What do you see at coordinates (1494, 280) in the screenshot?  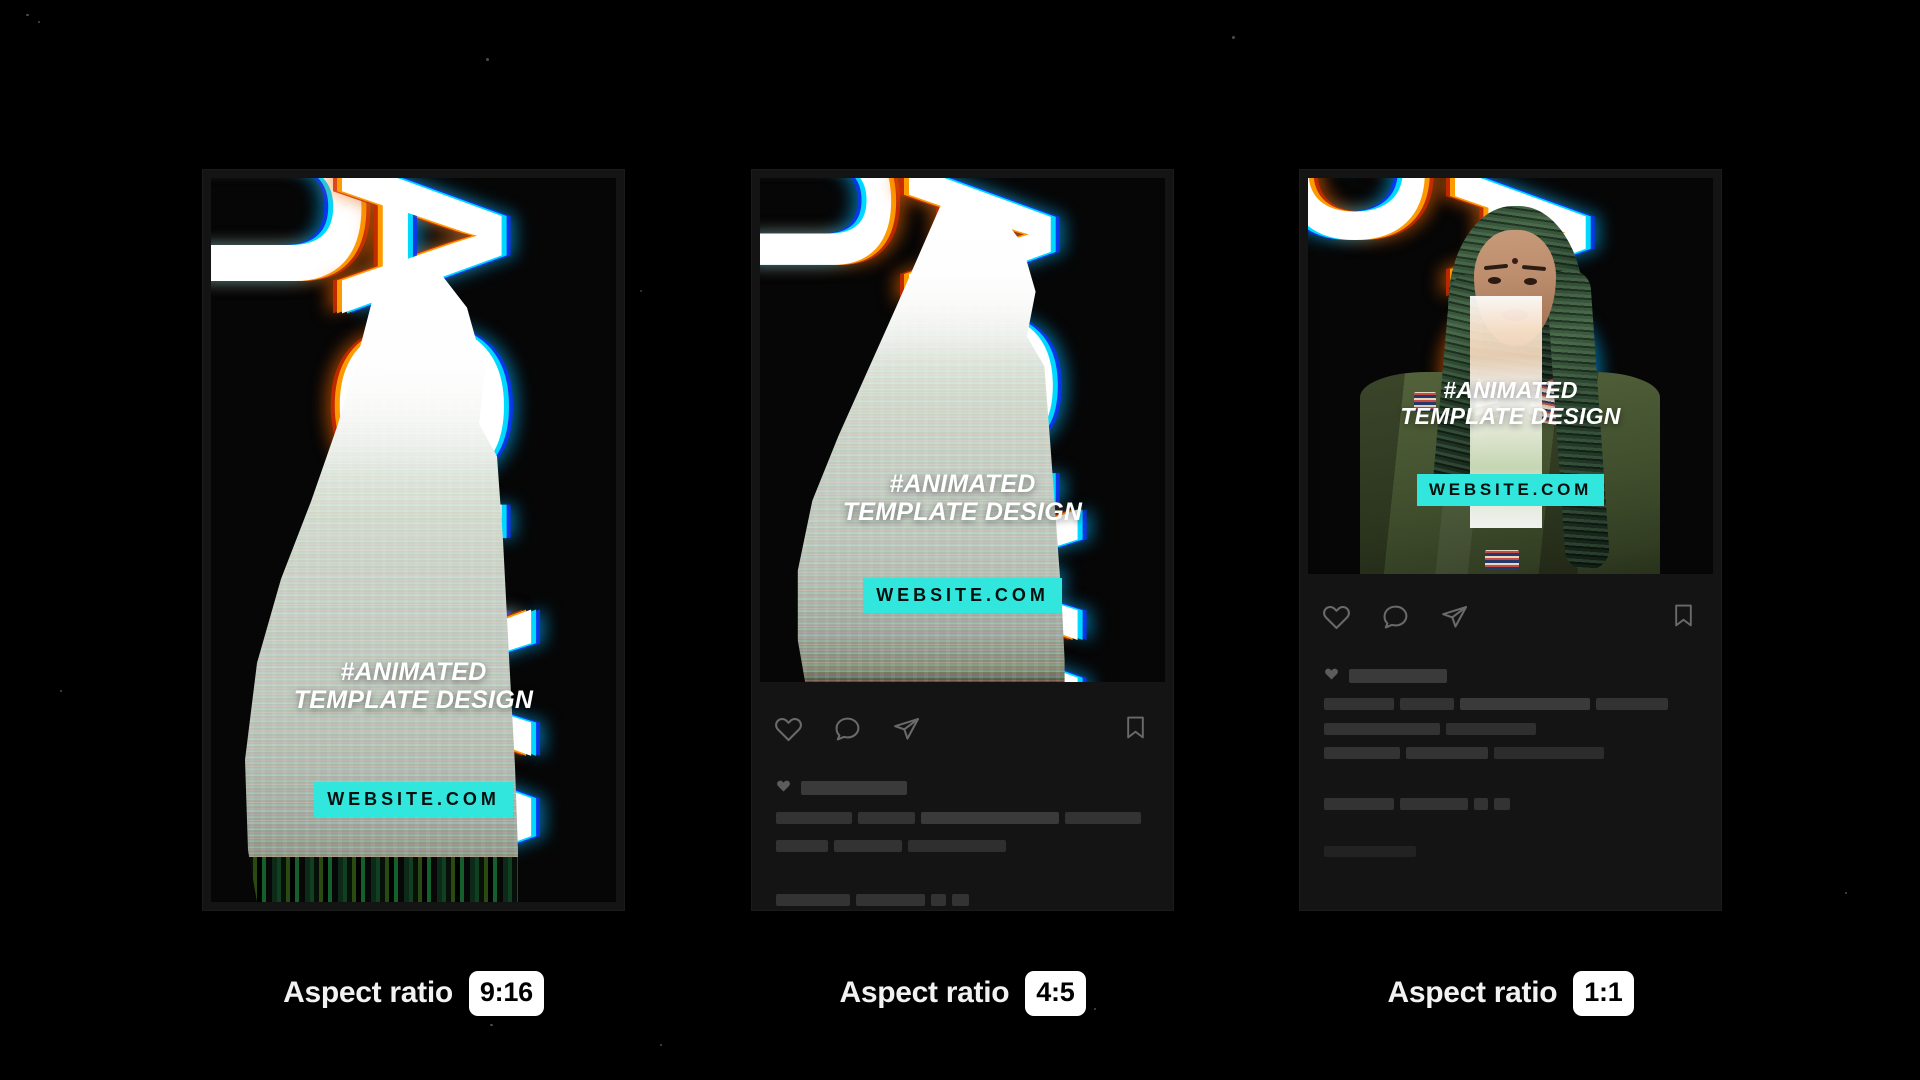 I see `eye-left` at bounding box center [1494, 280].